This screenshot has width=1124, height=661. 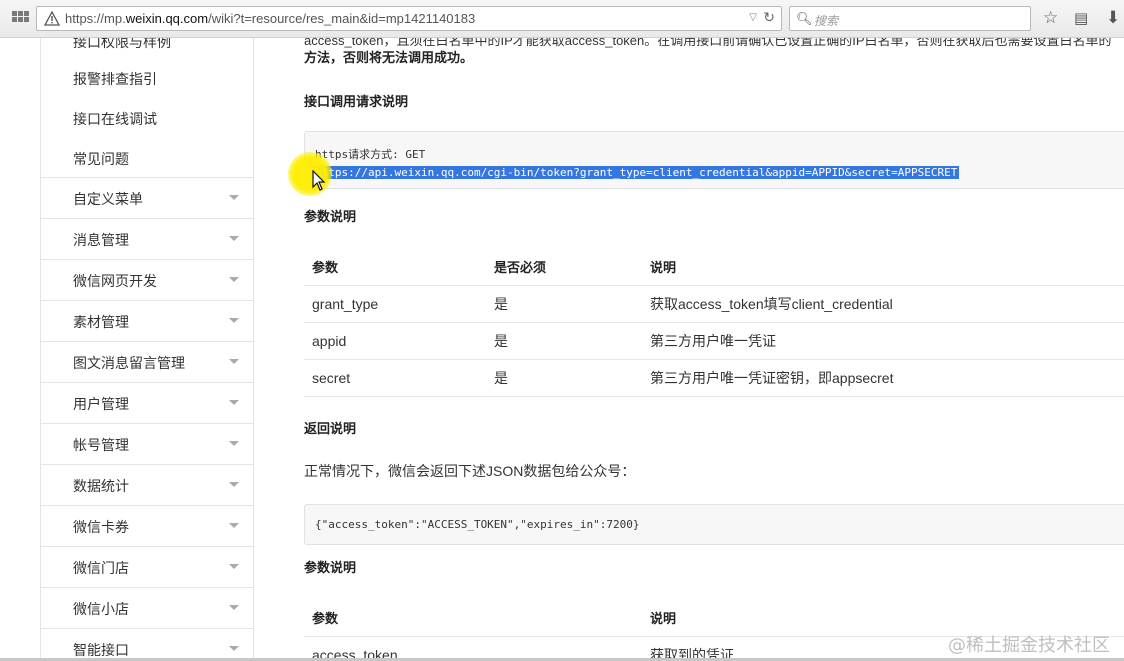 I want to click on return-description: 正常情况下，微信会返回下述JSON数据包给公众号：, so click(x=470, y=471).